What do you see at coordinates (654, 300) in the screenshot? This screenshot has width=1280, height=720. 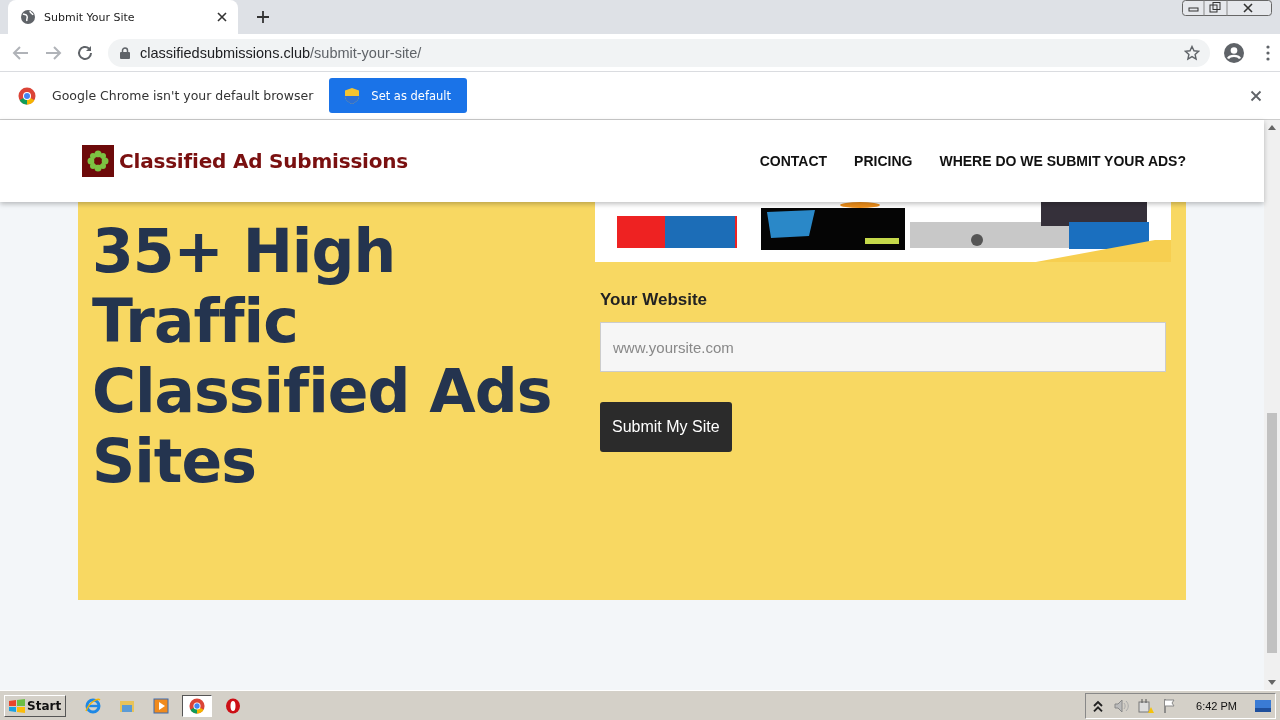 I see `website-label: Your Website` at bounding box center [654, 300].